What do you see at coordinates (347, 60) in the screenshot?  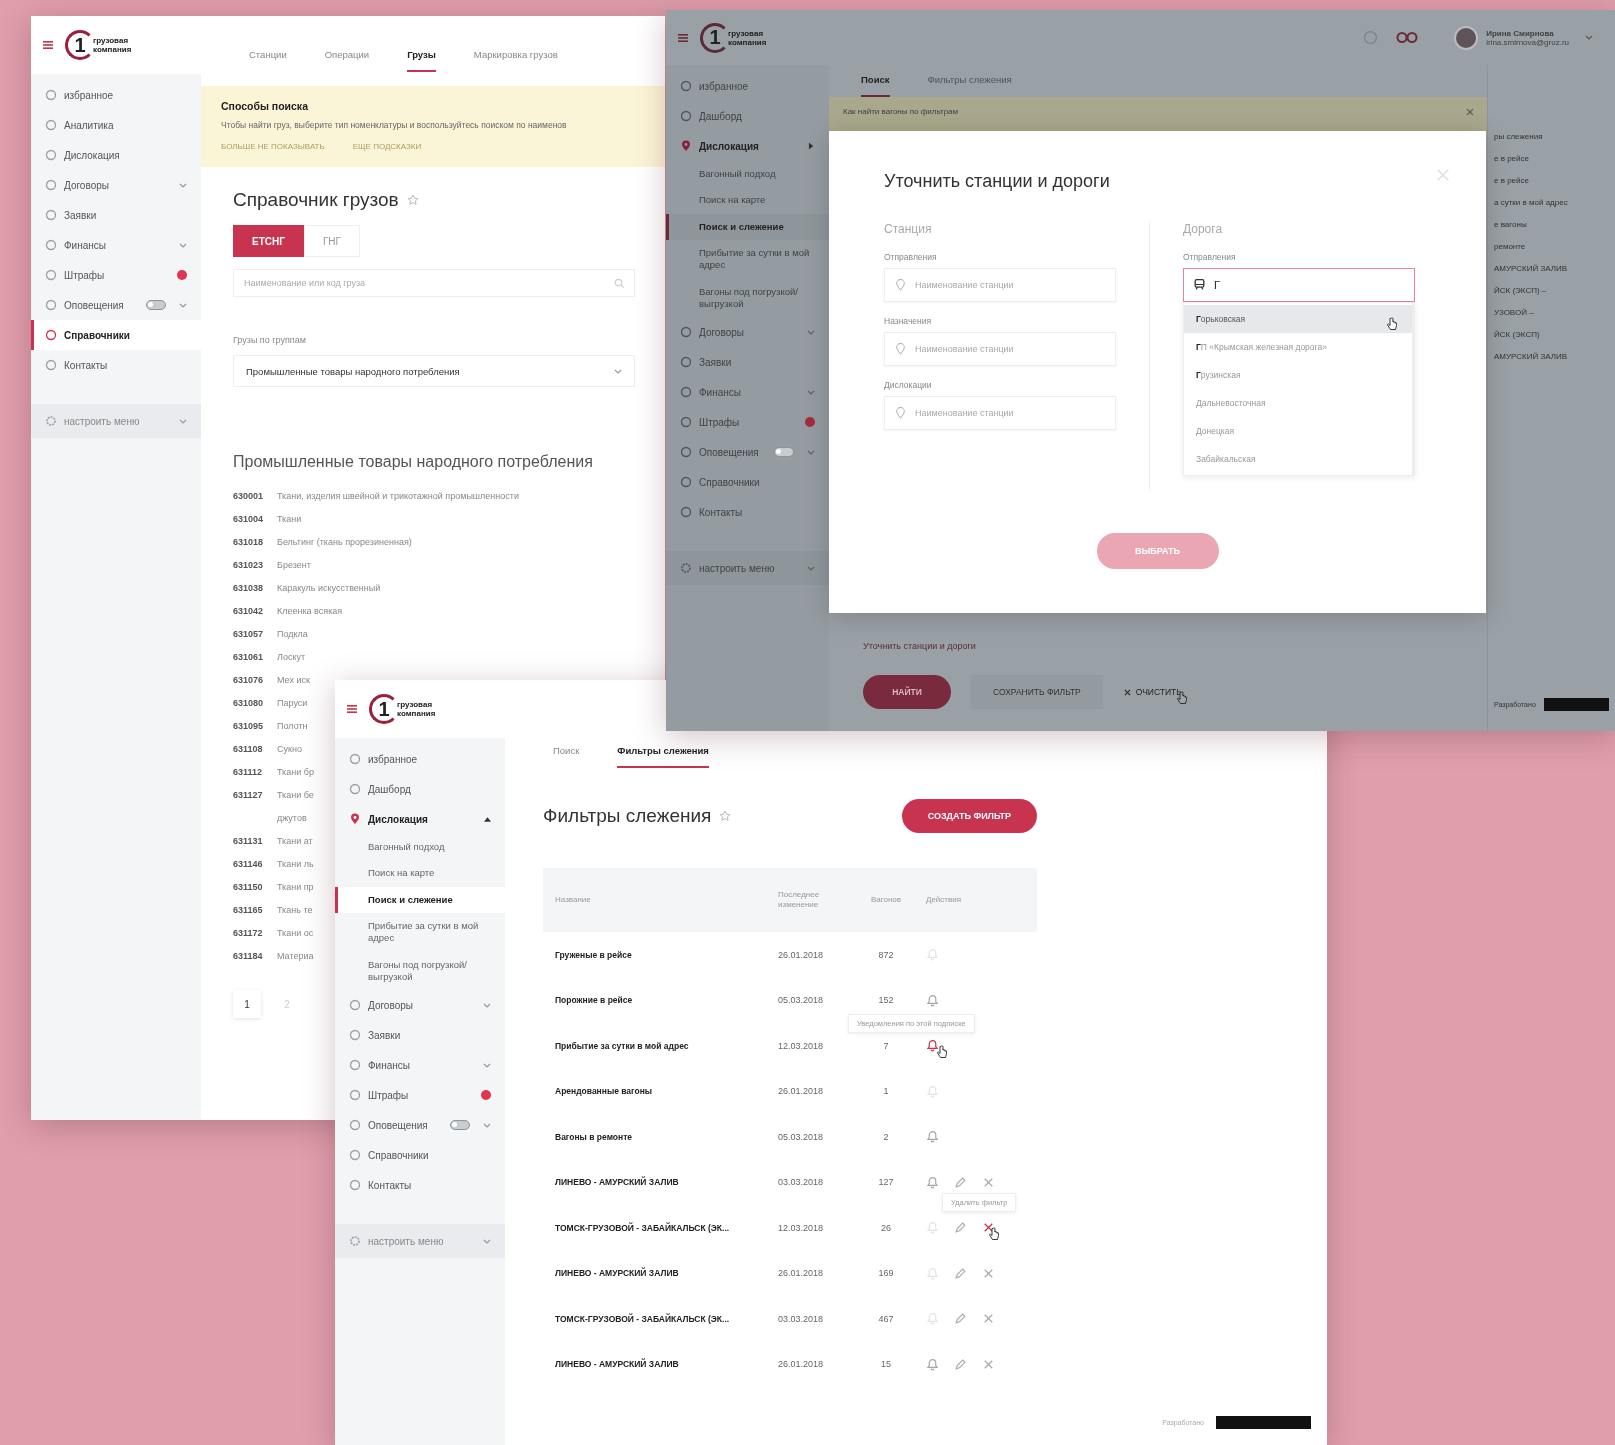 I see `tab: Операции` at bounding box center [347, 60].